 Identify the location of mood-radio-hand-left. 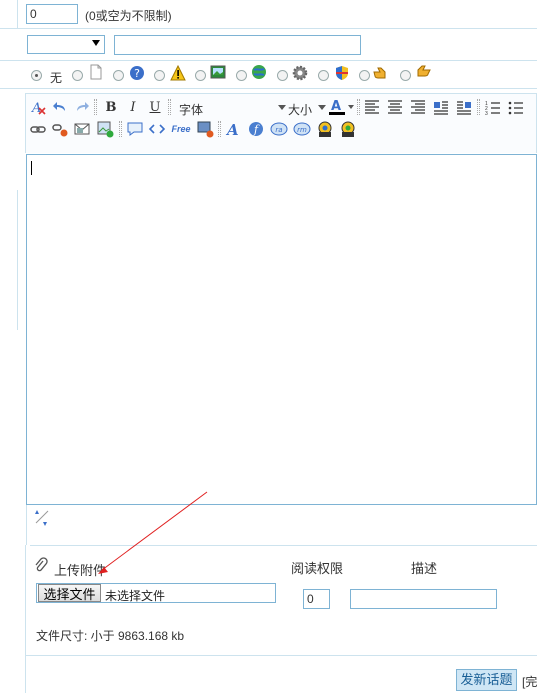
(405, 75).